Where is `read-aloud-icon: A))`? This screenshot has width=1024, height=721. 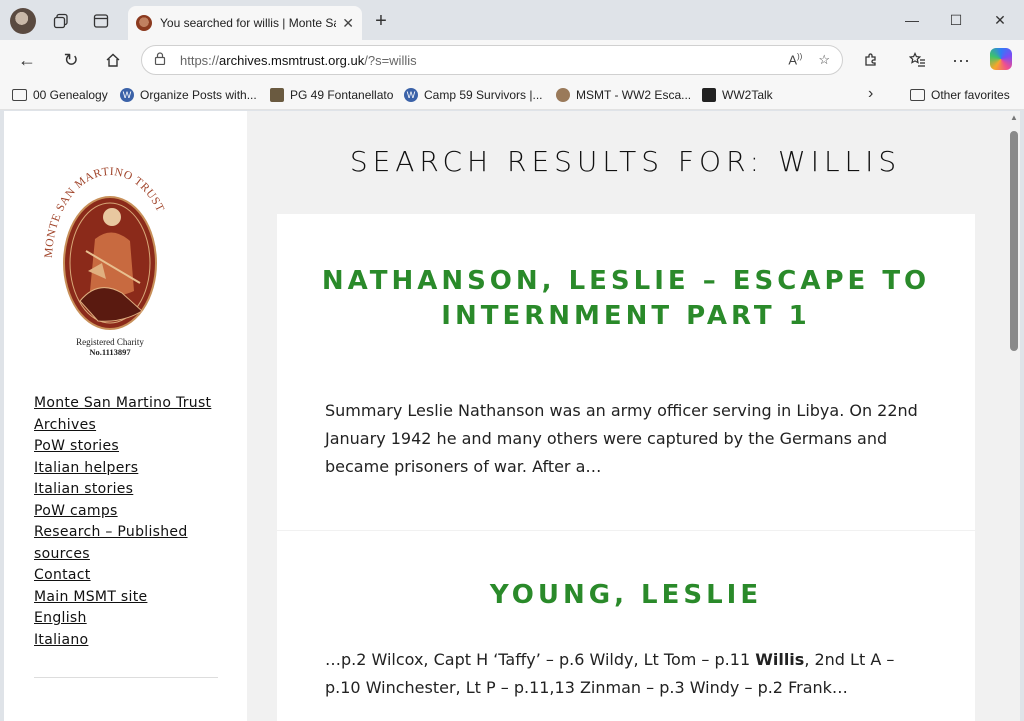
read-aloud-icon: A)) is located at coordinates (795, 59).